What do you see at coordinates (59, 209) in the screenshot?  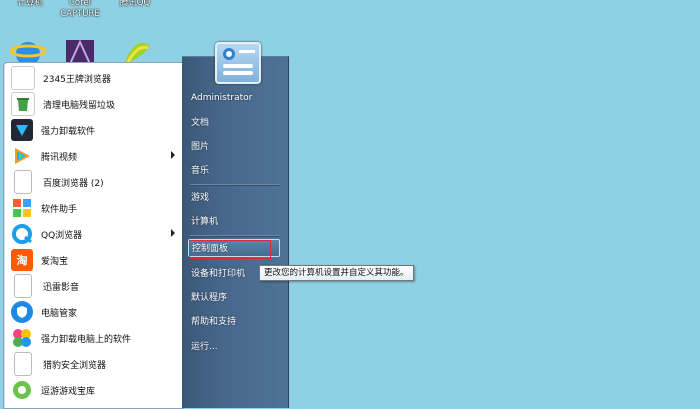 I see `program-label: 软件助手` at bounding box center [59, 209].